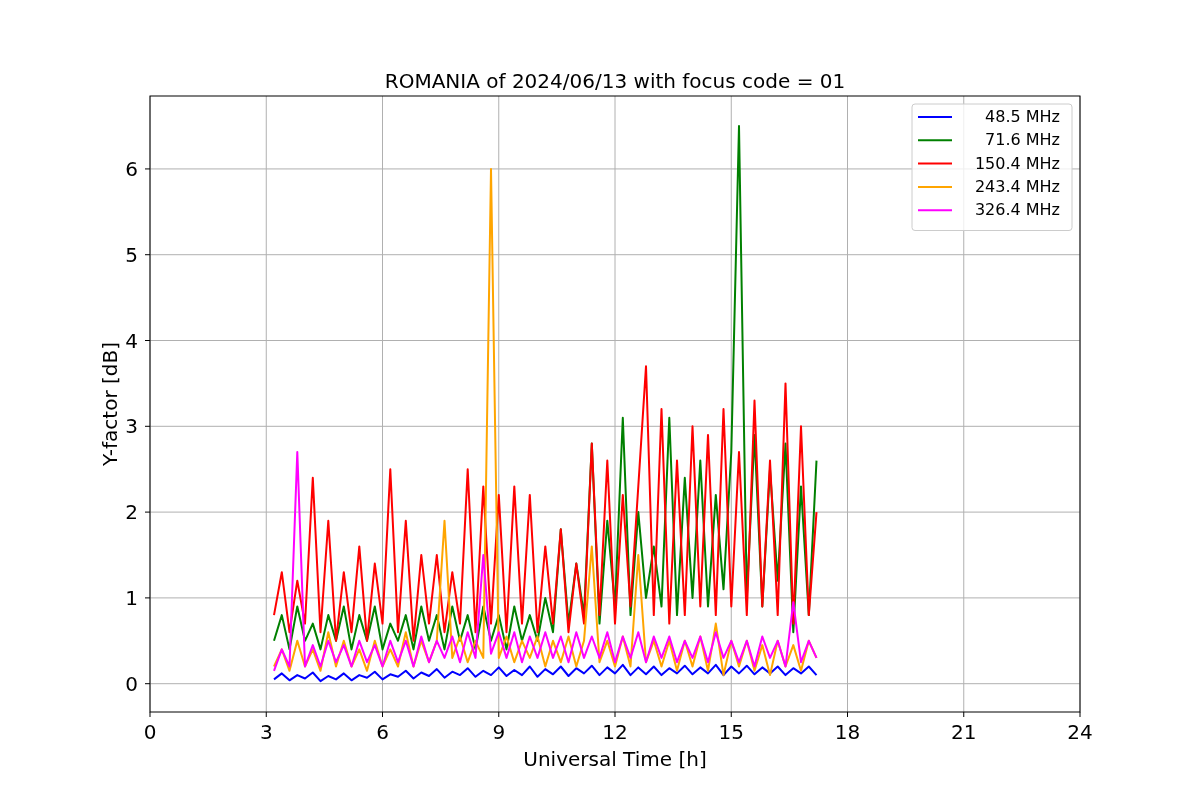  Describe the element at coordinates (1017, 210) in the screenshot. I see `legend-label: 326.4 MHz` at that location.